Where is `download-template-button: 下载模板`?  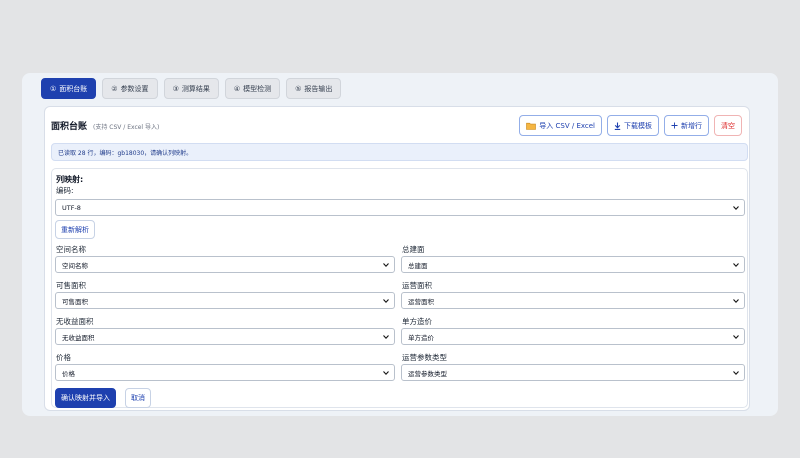
download-template-button: 下载模板 is located at coordinates (633, 125).